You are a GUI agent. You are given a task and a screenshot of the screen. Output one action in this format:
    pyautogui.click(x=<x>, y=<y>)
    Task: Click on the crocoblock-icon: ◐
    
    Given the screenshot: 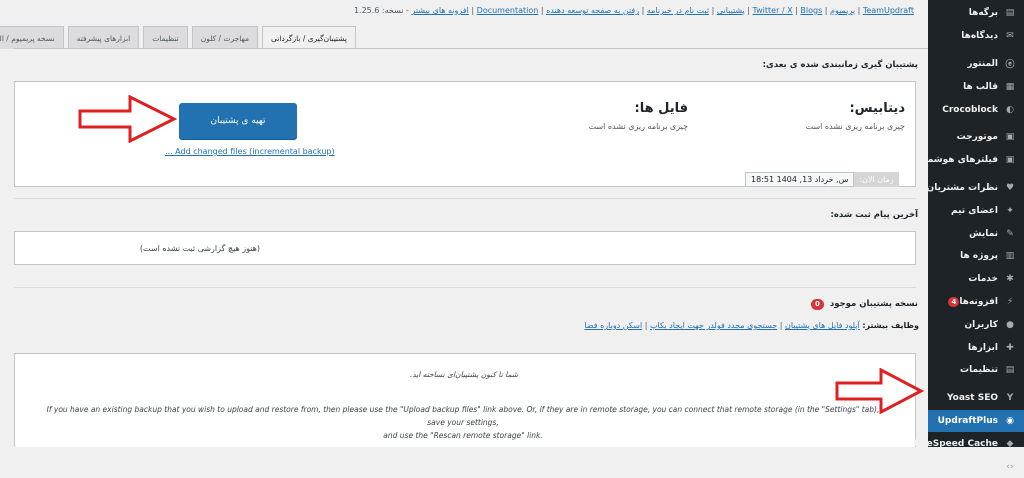 What is the action you would take?
    pyautogui.click(x=1010, y=109)
    